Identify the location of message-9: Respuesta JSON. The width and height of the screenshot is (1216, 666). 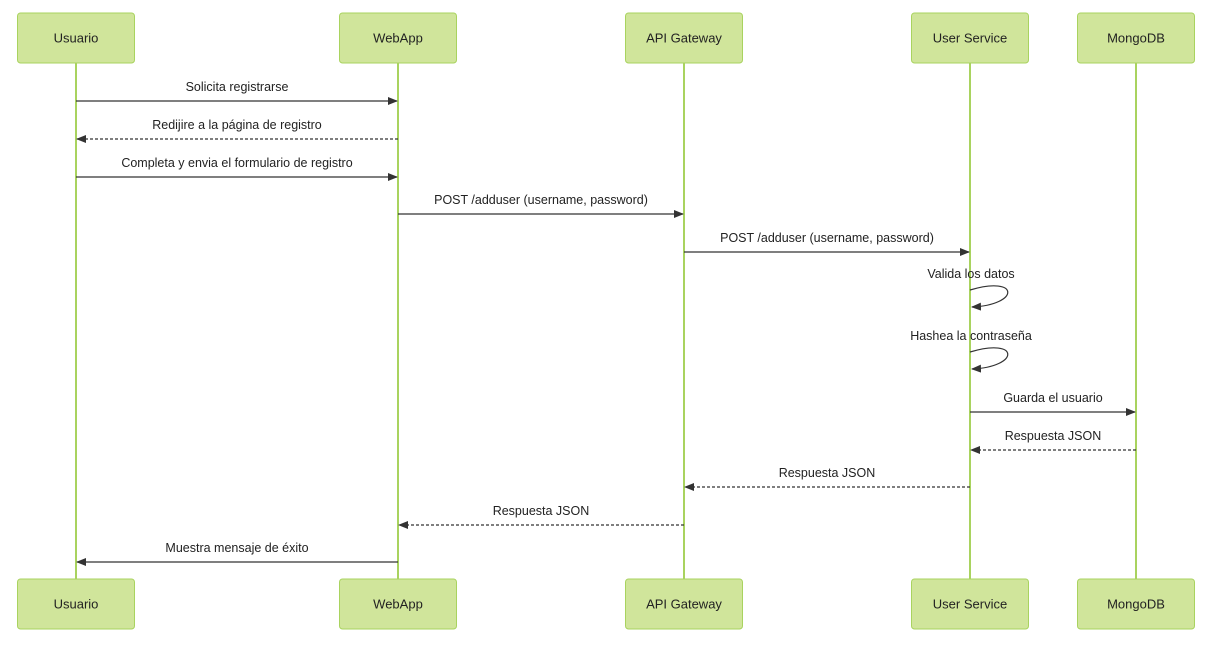
(1053, 441).